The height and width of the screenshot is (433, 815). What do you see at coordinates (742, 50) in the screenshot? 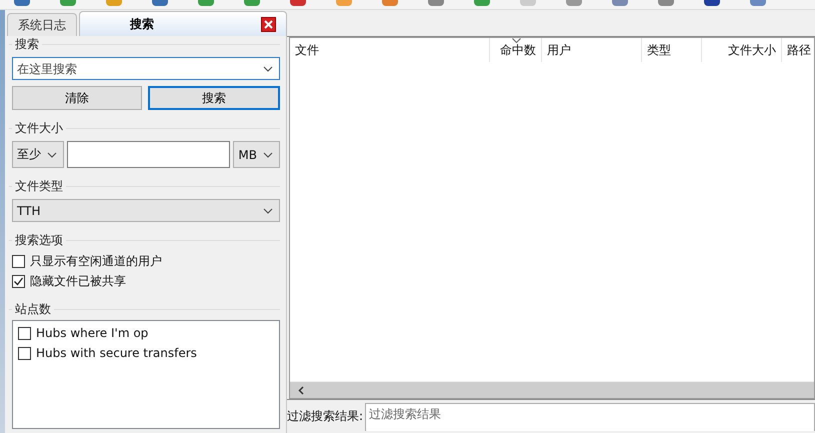
I see `column-header: 文件大小` at bounding box center [742, 50].